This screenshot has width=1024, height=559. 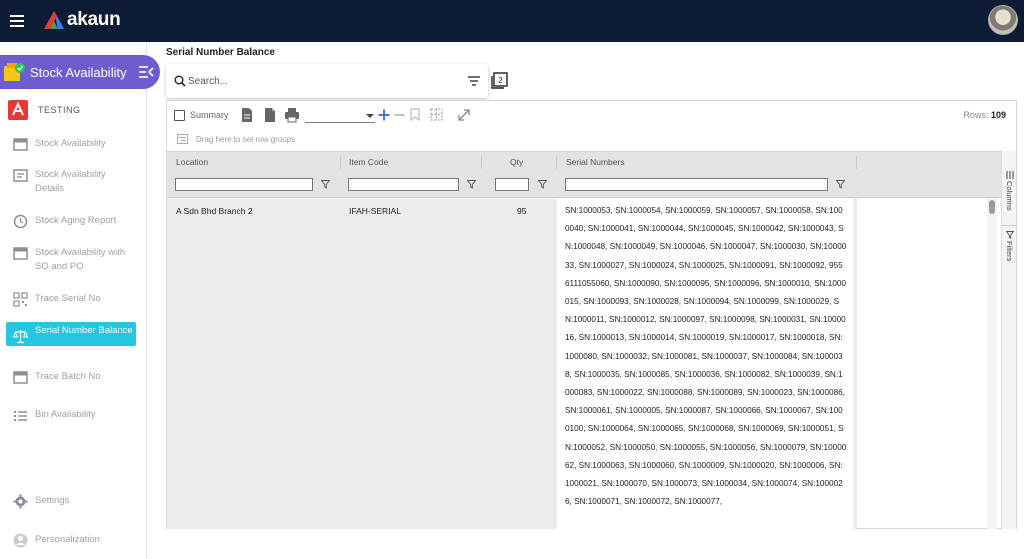 I want to click on row-group-icon, so click(x=182, y=139).